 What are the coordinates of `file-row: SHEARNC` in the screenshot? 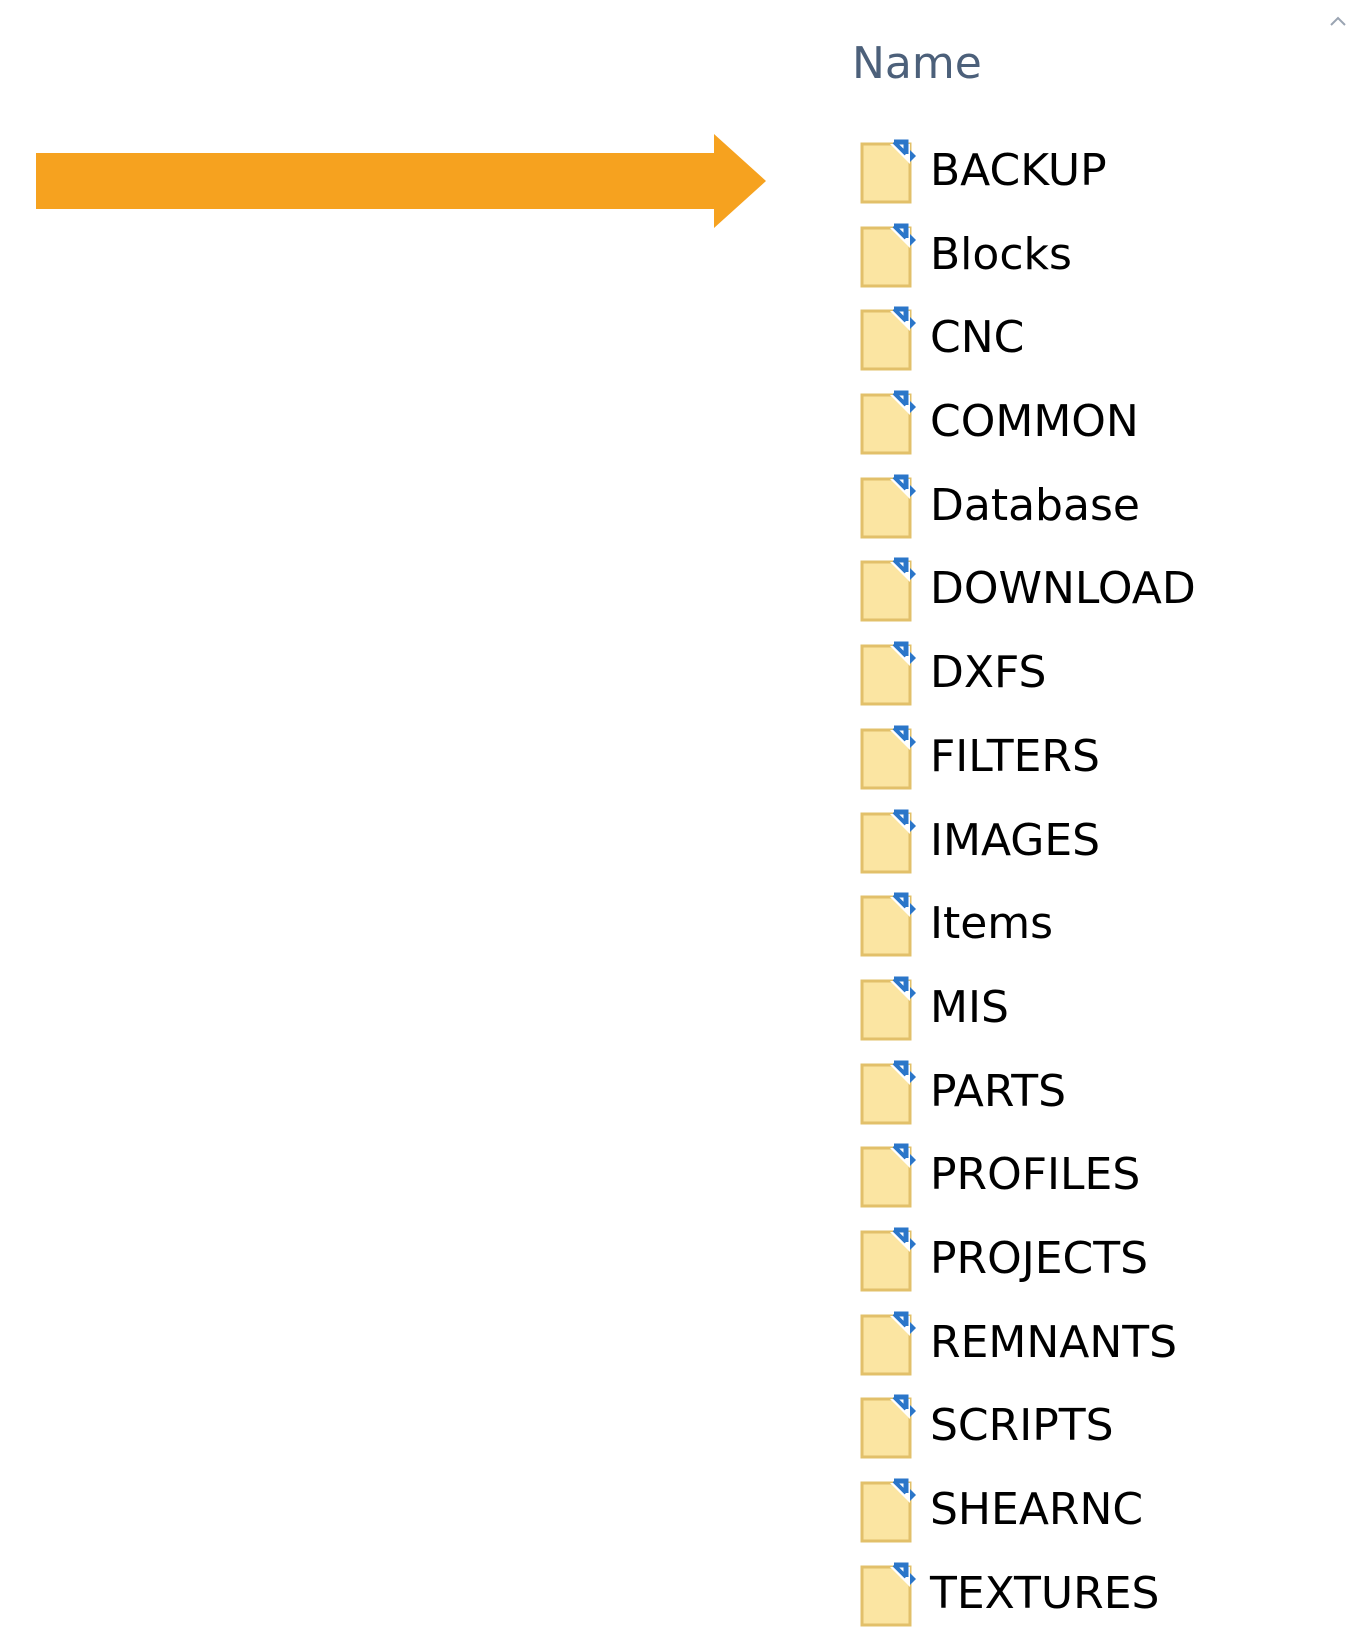 It's located at (1100, 1519).